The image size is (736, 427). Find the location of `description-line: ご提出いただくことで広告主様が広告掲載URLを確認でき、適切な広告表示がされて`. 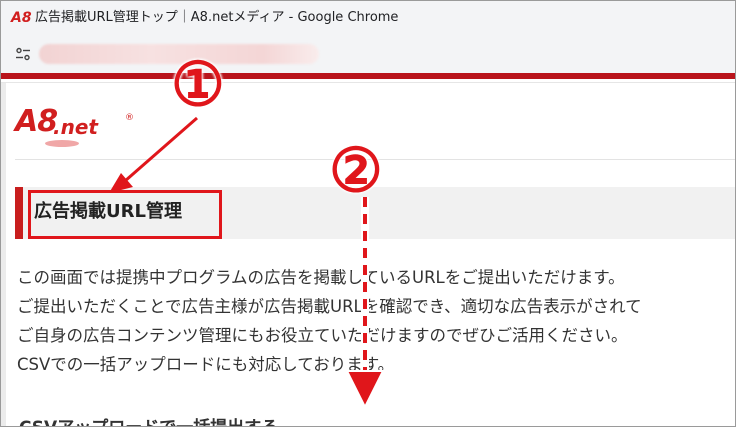

description-line: ご提出いただくことで広告主様が広告掲載URLを確認でき、適切な広告表示がされて is located at coordinates (329, 306).